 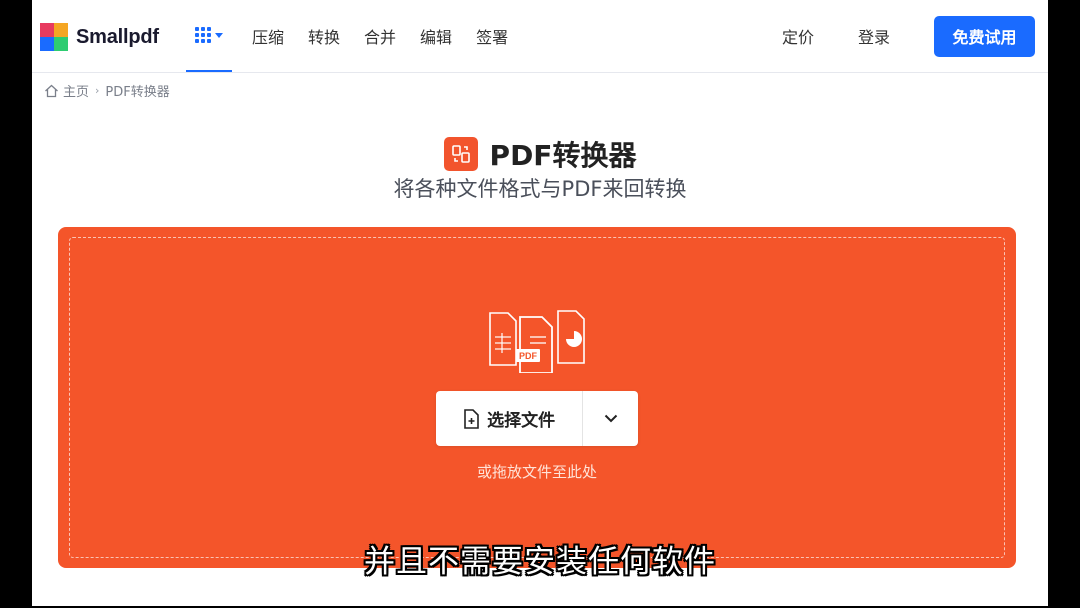 What do you see at coordinates (540, 562) in the screenshot?
I see `video-subtitle-caption: 并且不需要安装任何软件` at bounding box center [540, 562].